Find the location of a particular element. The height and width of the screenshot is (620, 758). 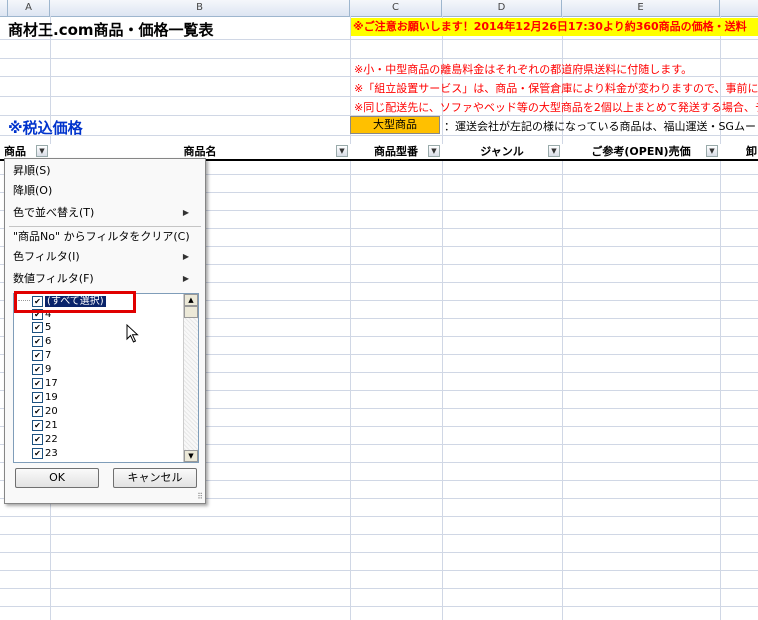

note-large-items: ※同じ配送先に、ソファやベッド等の大型商品を2個以上まとめて発送する場合、チャ is located at coordinates (556, 107).